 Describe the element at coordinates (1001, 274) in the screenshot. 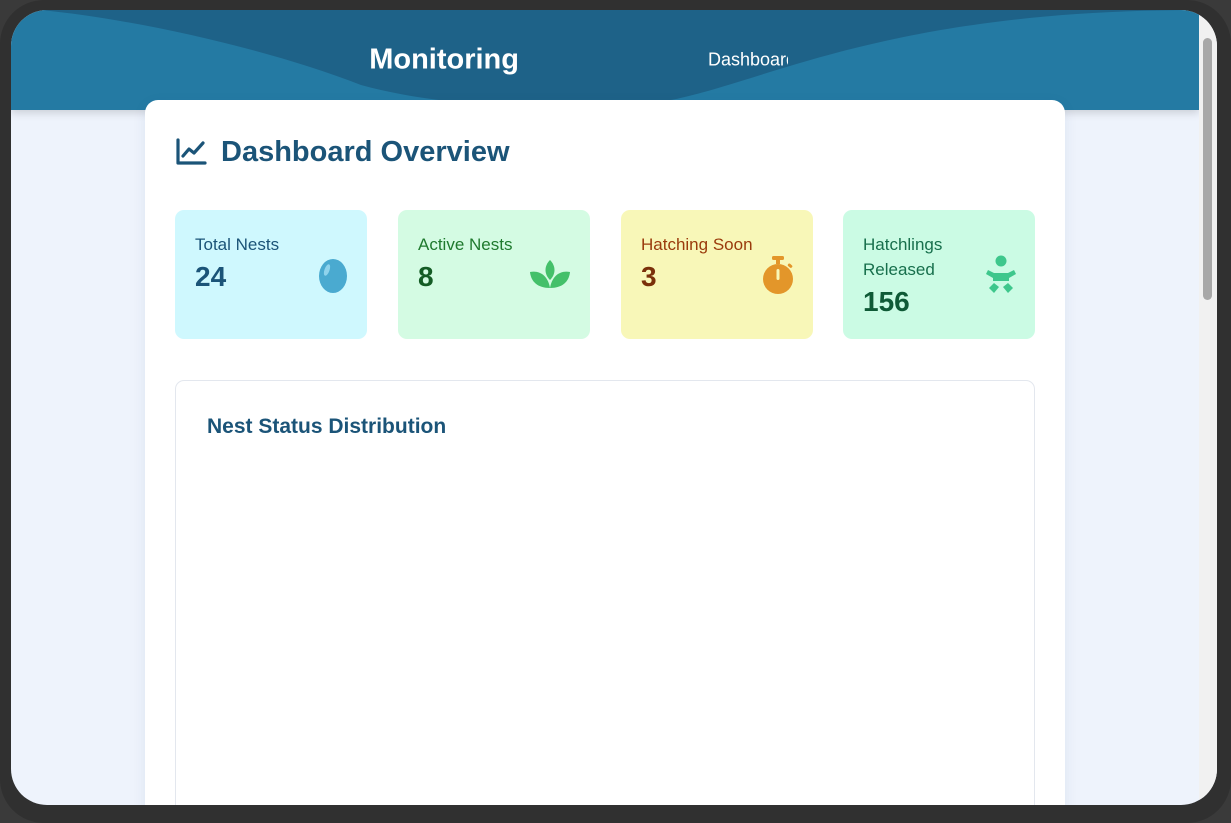

I see `baby-icon` at that location.